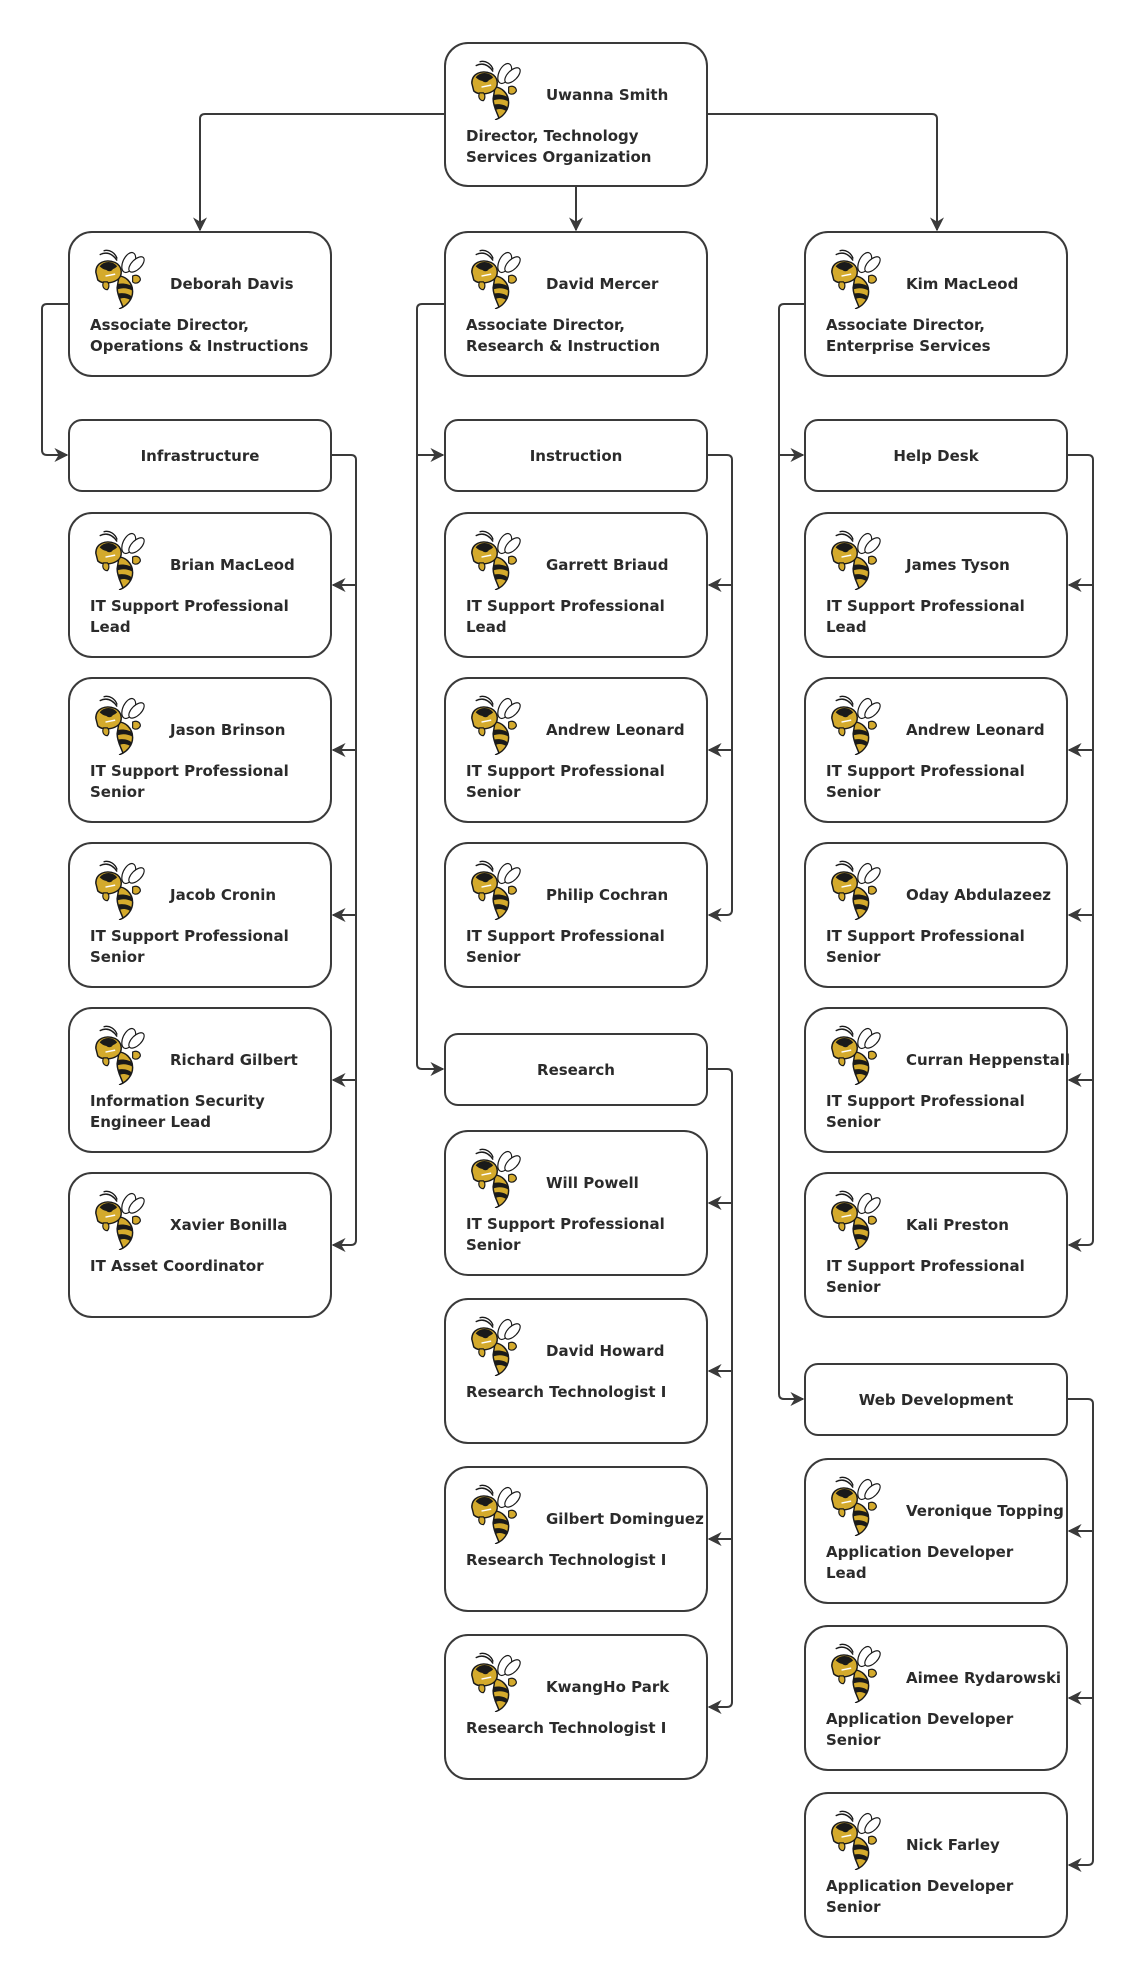  What do you see at coordinates (223, 895) in the screenshot?
I see `person-name: Jacob Cronin` at bounding box center [223, 895].